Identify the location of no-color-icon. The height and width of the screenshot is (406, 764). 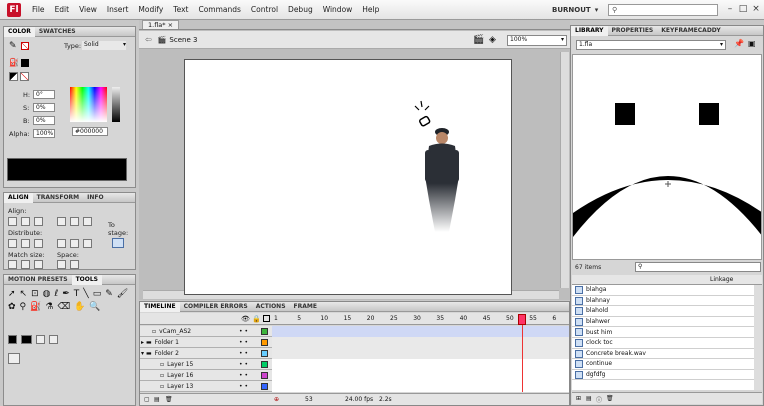
(24, 76).